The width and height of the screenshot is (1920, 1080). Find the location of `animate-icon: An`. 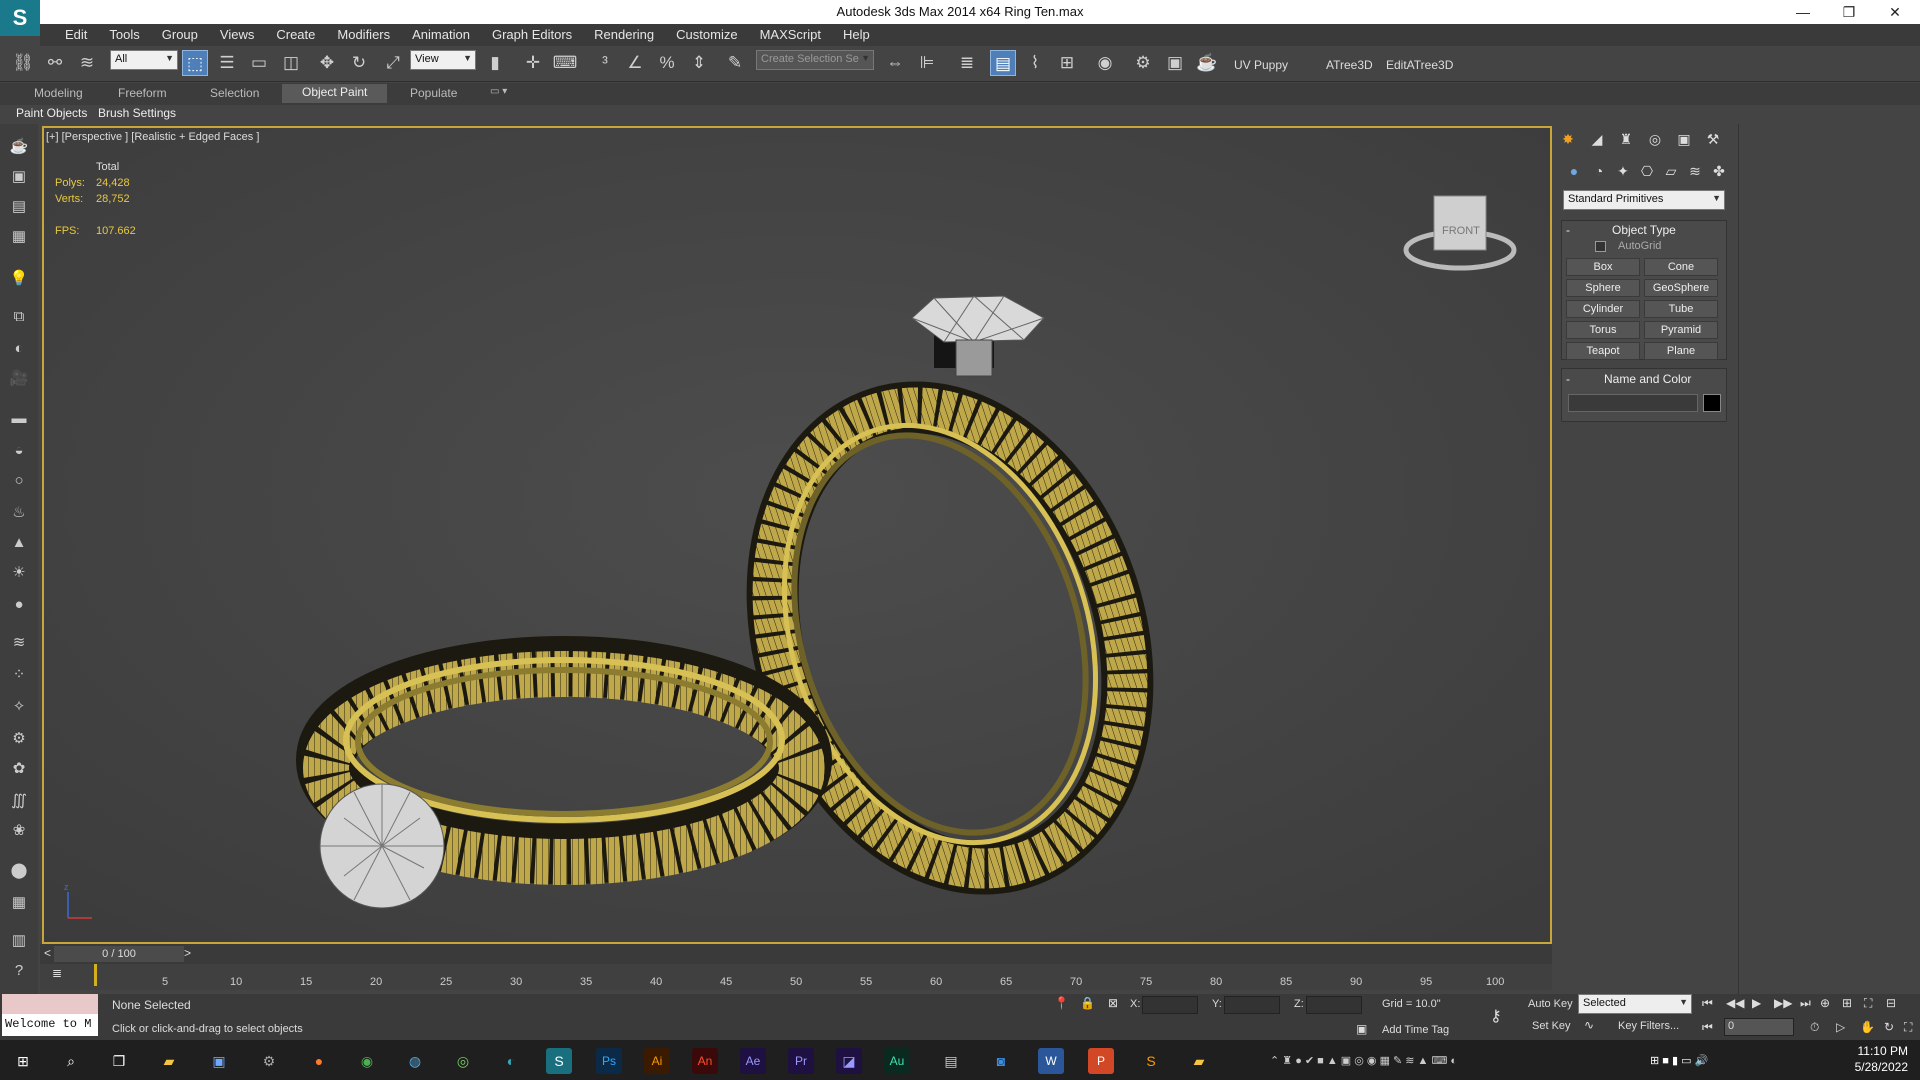

animate-icon: An is located at coordinates (705, 1061).